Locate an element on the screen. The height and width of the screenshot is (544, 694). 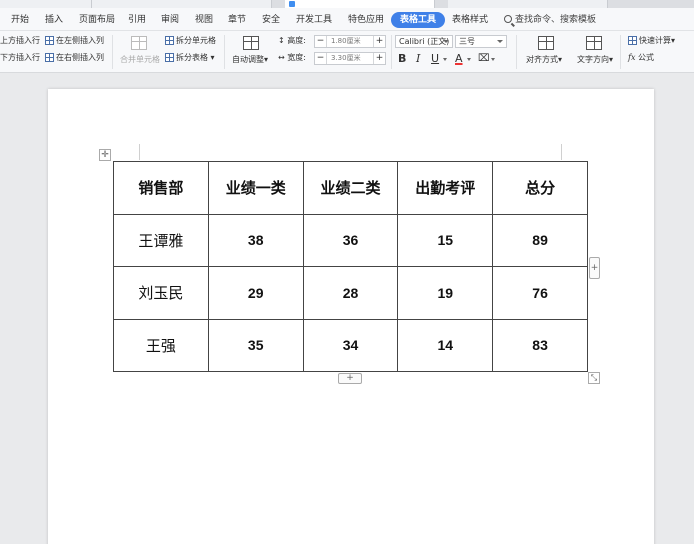
row-height-increase-button: + is located at coordinates (379, 41).